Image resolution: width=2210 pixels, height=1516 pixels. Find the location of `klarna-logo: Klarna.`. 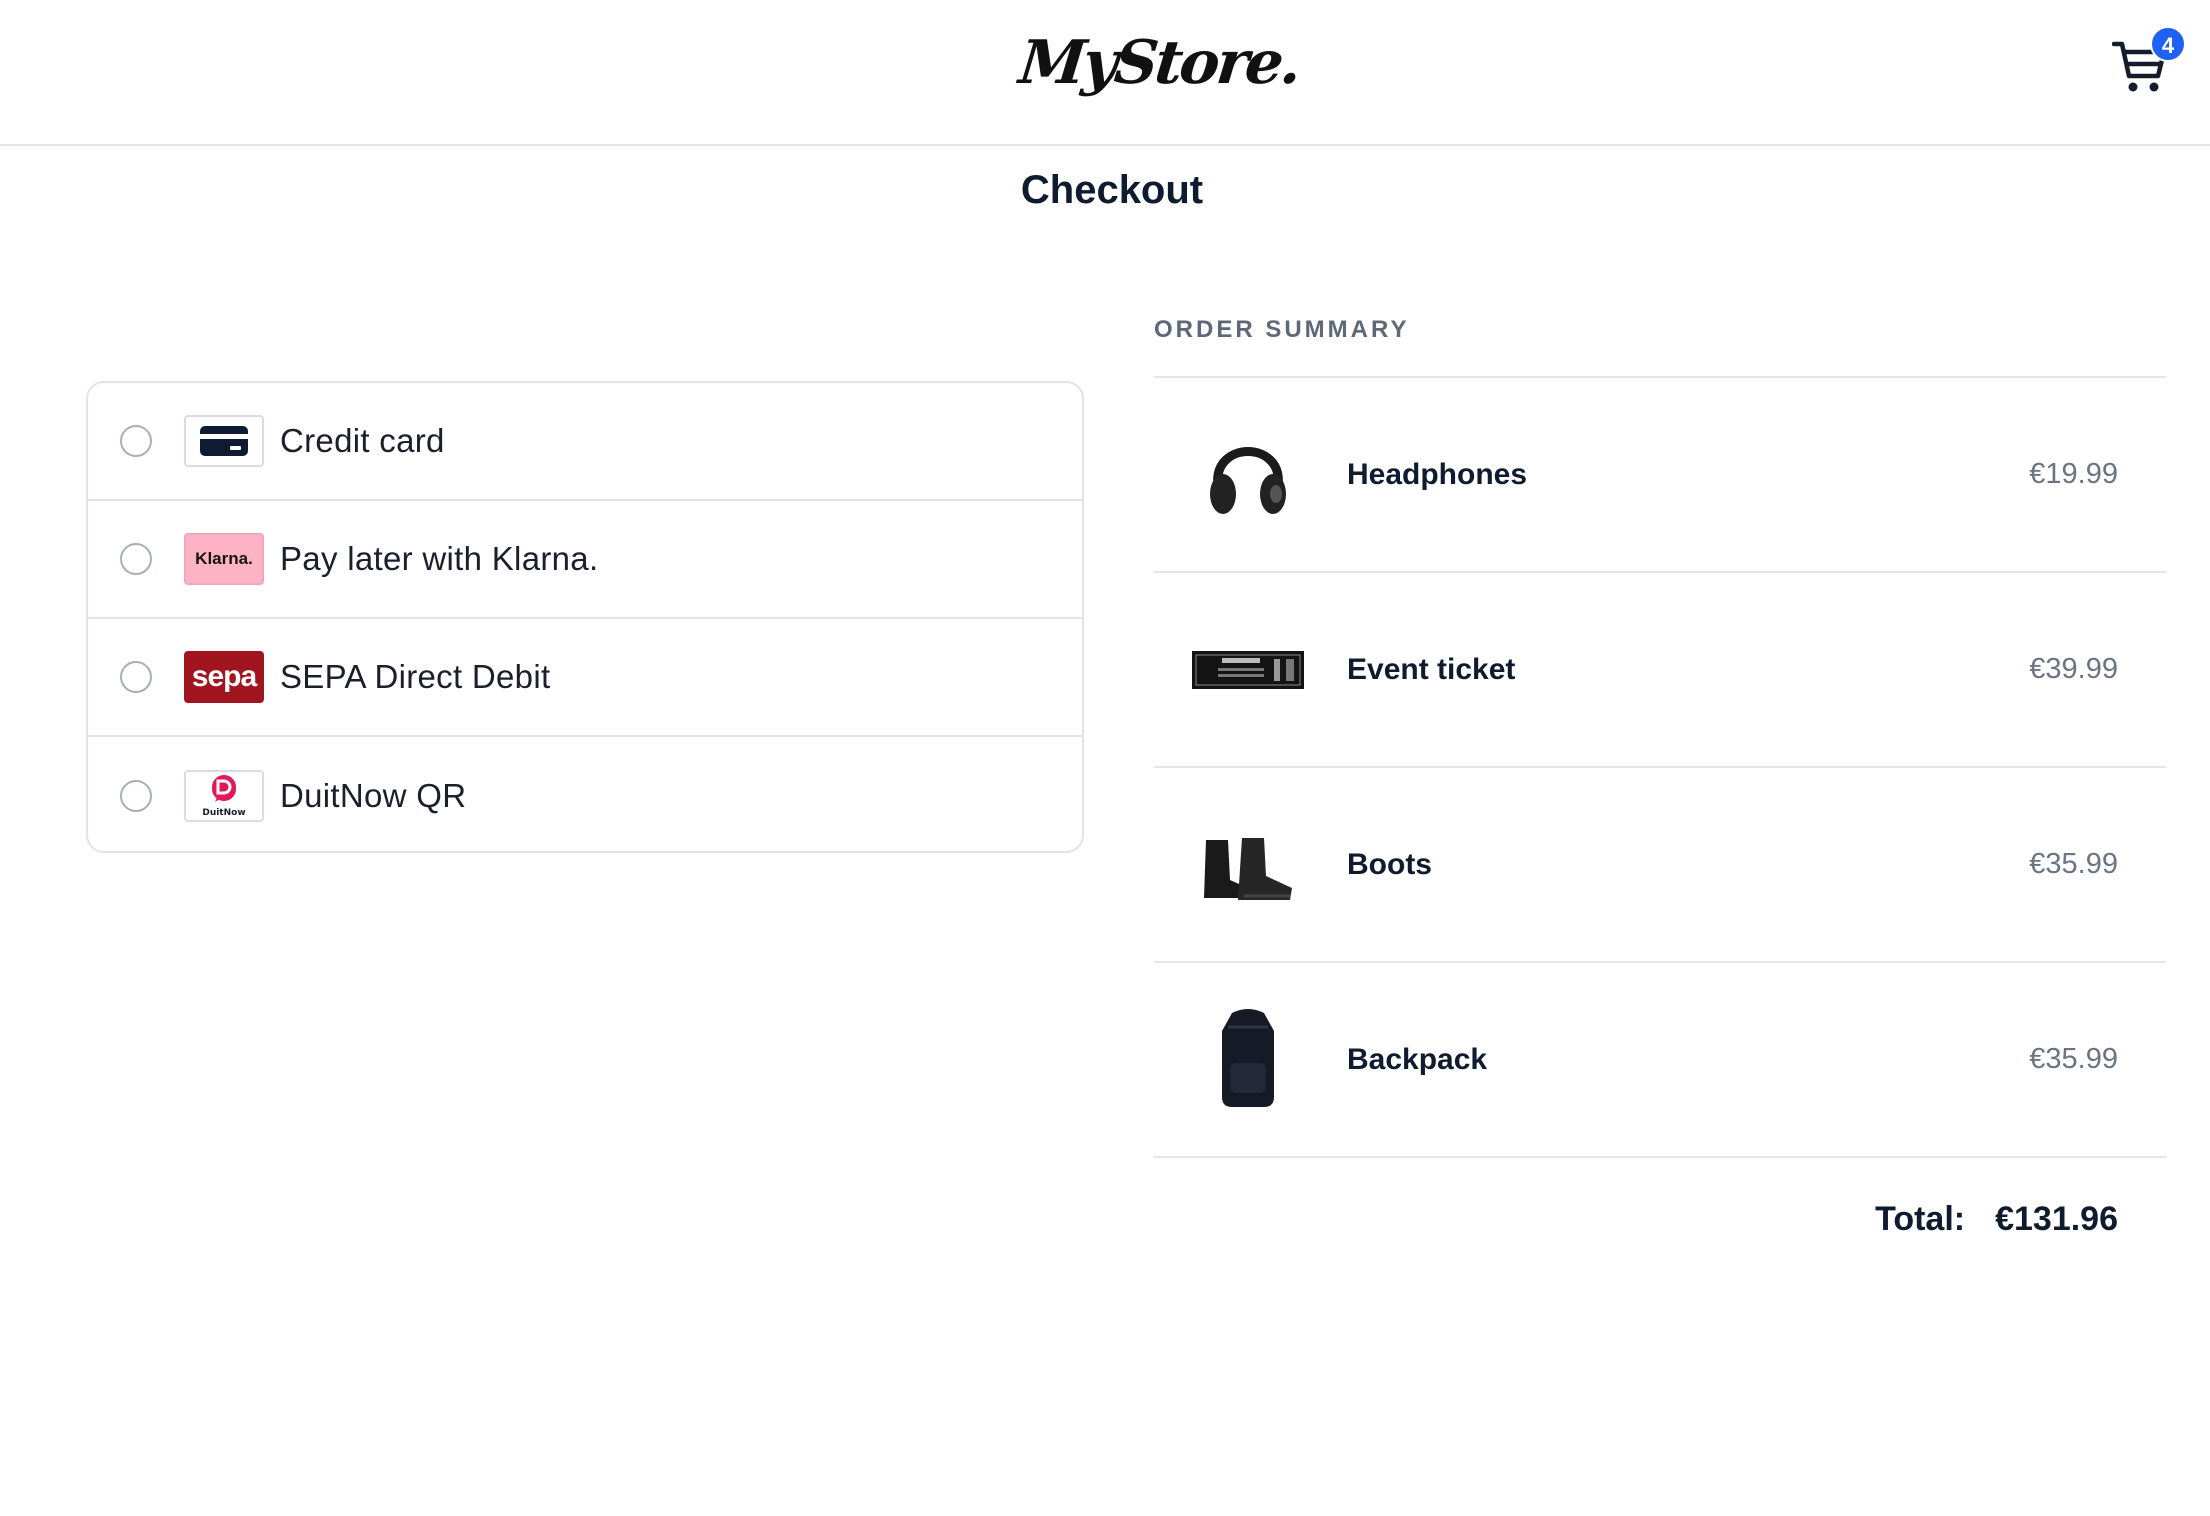

klarna-logo: Klarna. is located at coordinates (224, 559).